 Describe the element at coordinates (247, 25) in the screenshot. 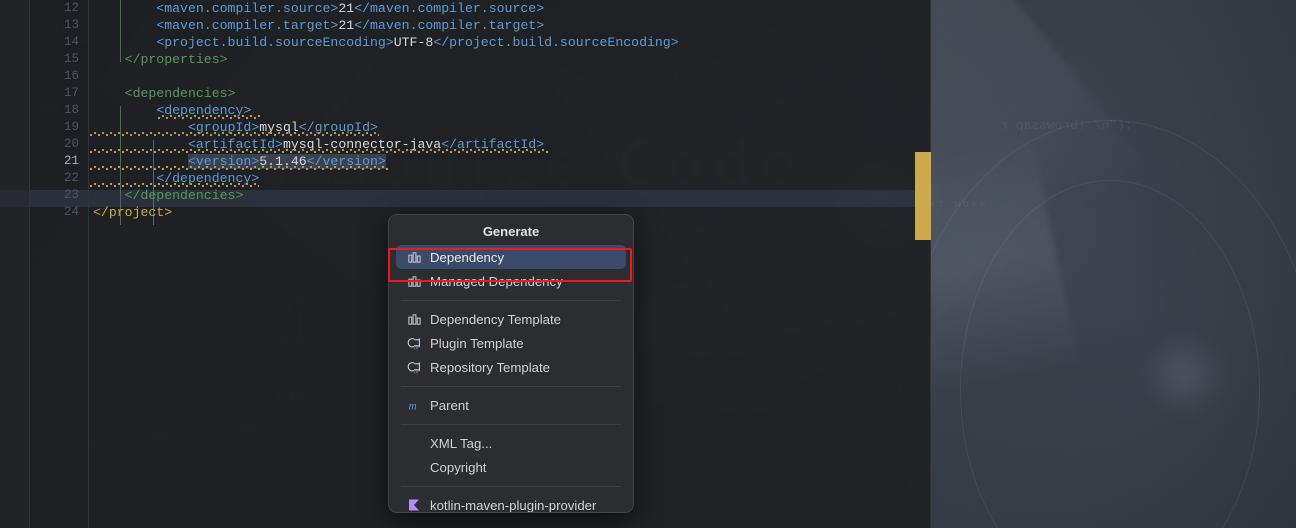

I see `code-token: <maven.compiler.target>` at that location.